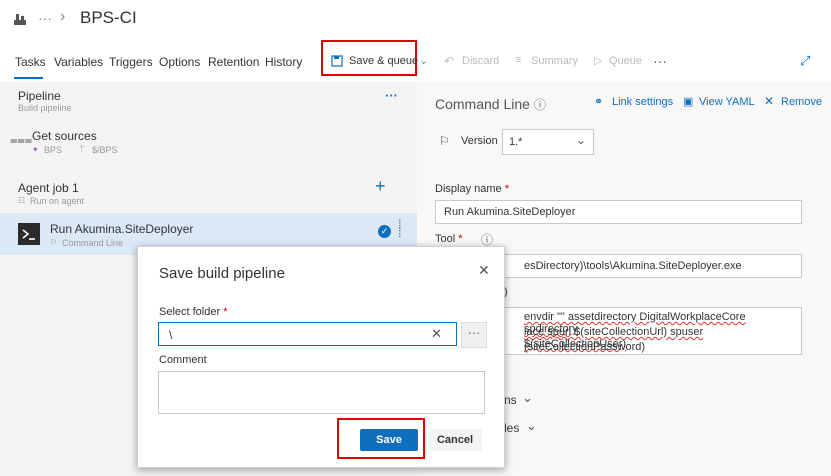  Describe the element at coordinates (801, 102) in the screenshot. I see `remove-button: Remove` at that location.